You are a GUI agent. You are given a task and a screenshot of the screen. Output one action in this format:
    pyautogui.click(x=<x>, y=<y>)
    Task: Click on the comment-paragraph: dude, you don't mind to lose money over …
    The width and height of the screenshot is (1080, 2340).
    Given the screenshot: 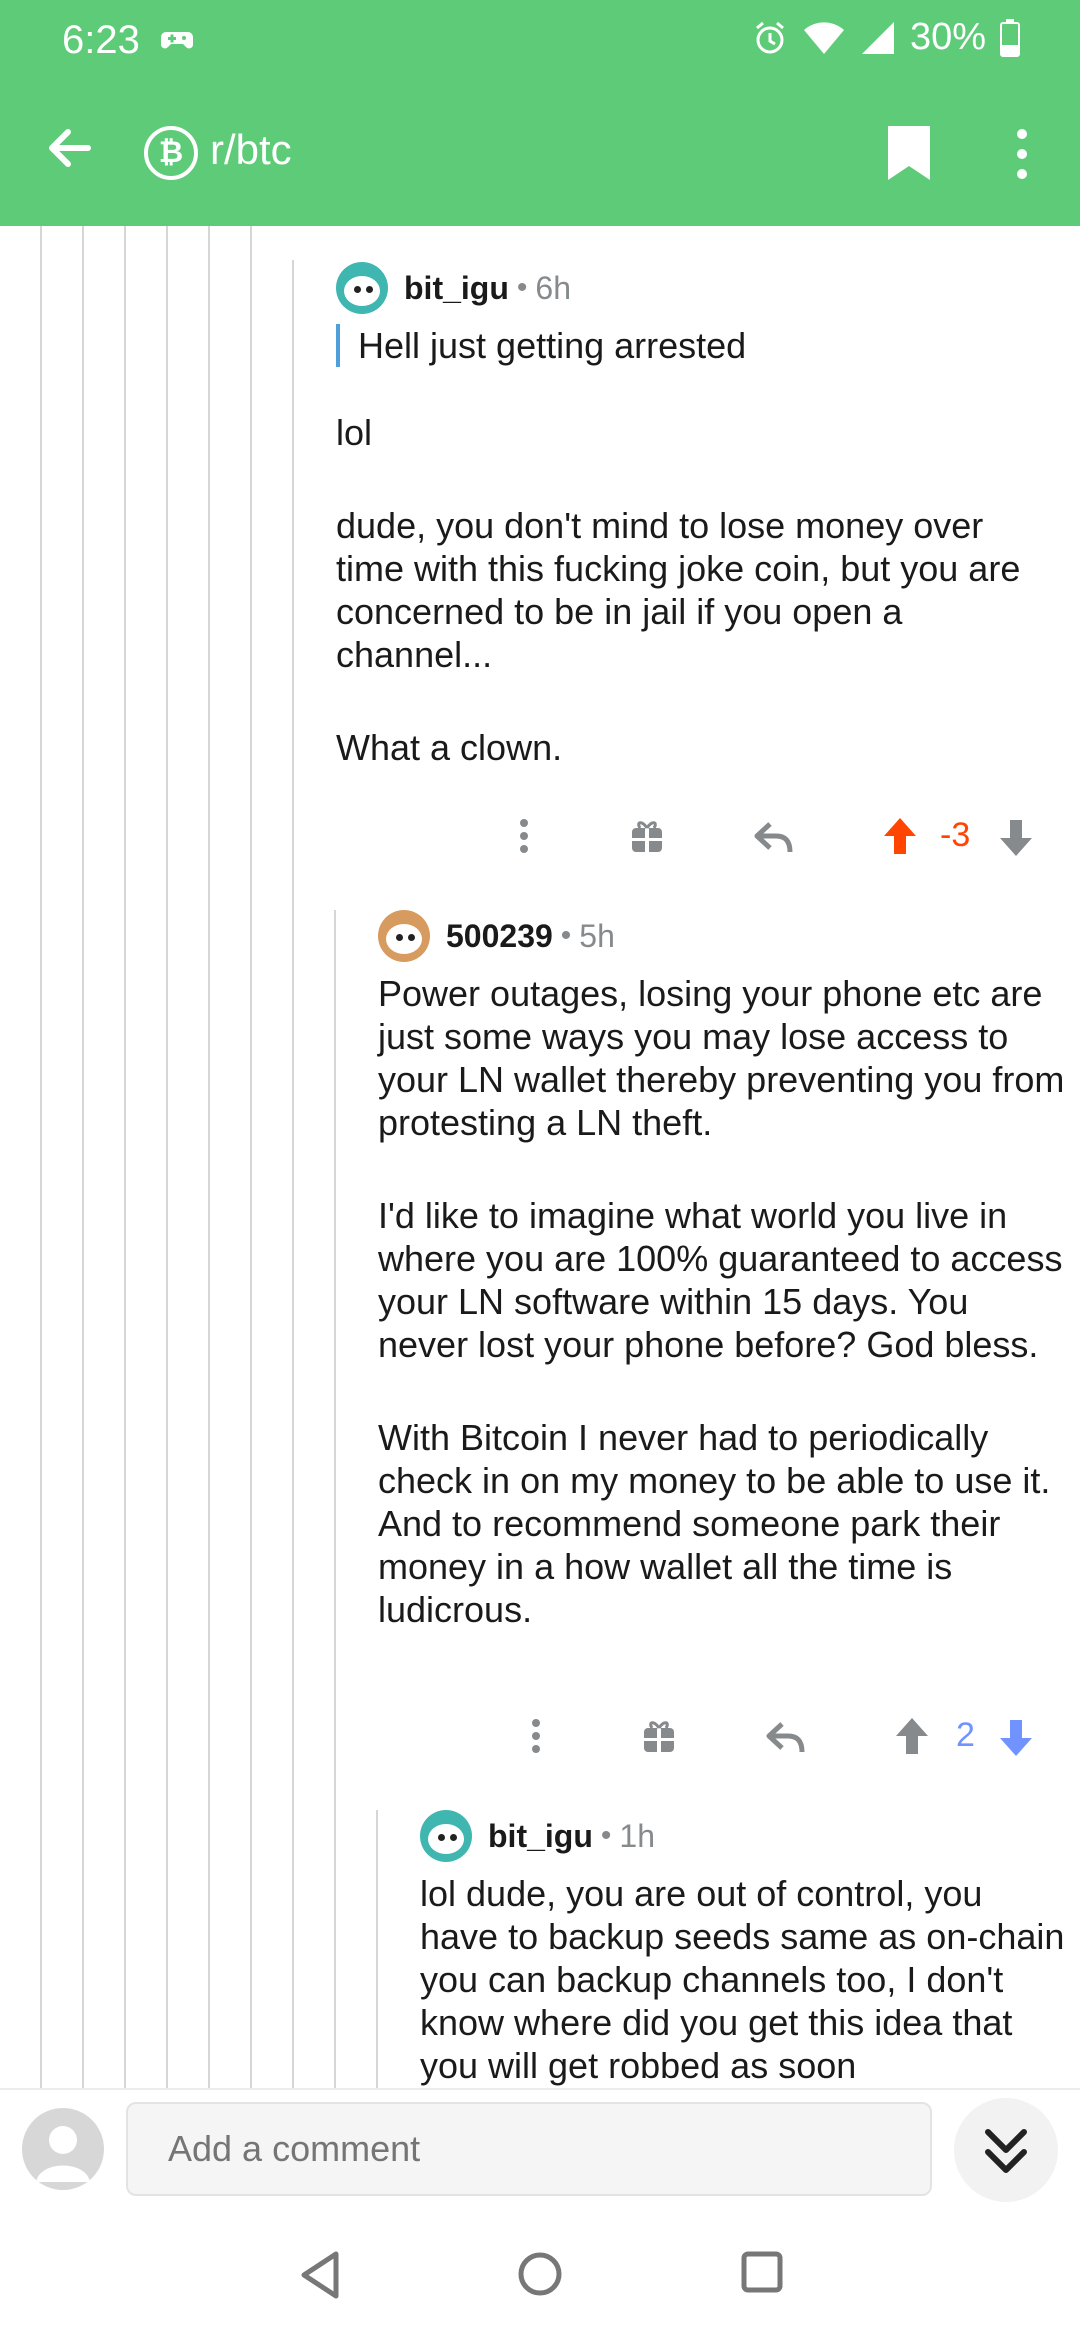 What is the action you would take?
    pyautogui.click(x=678, y=590)
    